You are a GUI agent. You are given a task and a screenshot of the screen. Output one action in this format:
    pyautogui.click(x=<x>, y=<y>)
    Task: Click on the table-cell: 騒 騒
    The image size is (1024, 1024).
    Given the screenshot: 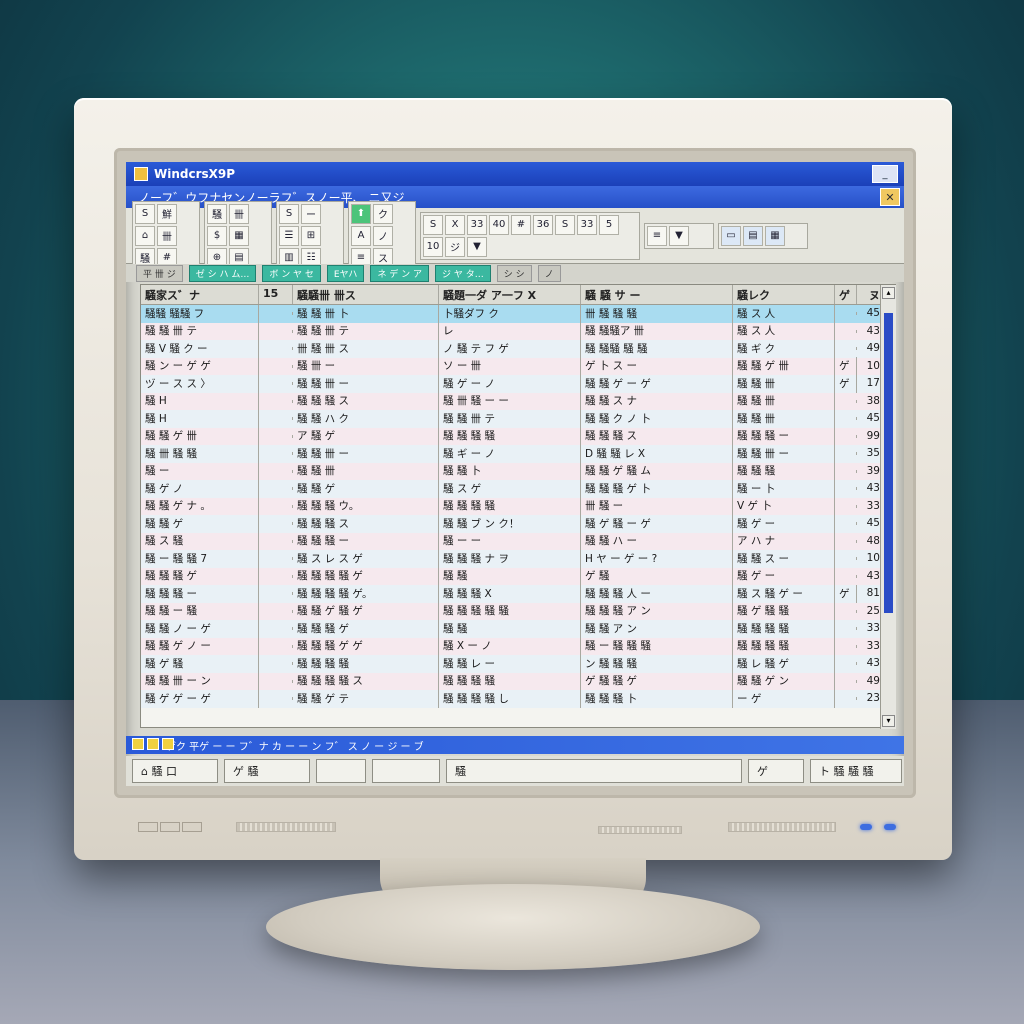 What is the action you would take?
    pyautogui.click(x=510, y=628)
    